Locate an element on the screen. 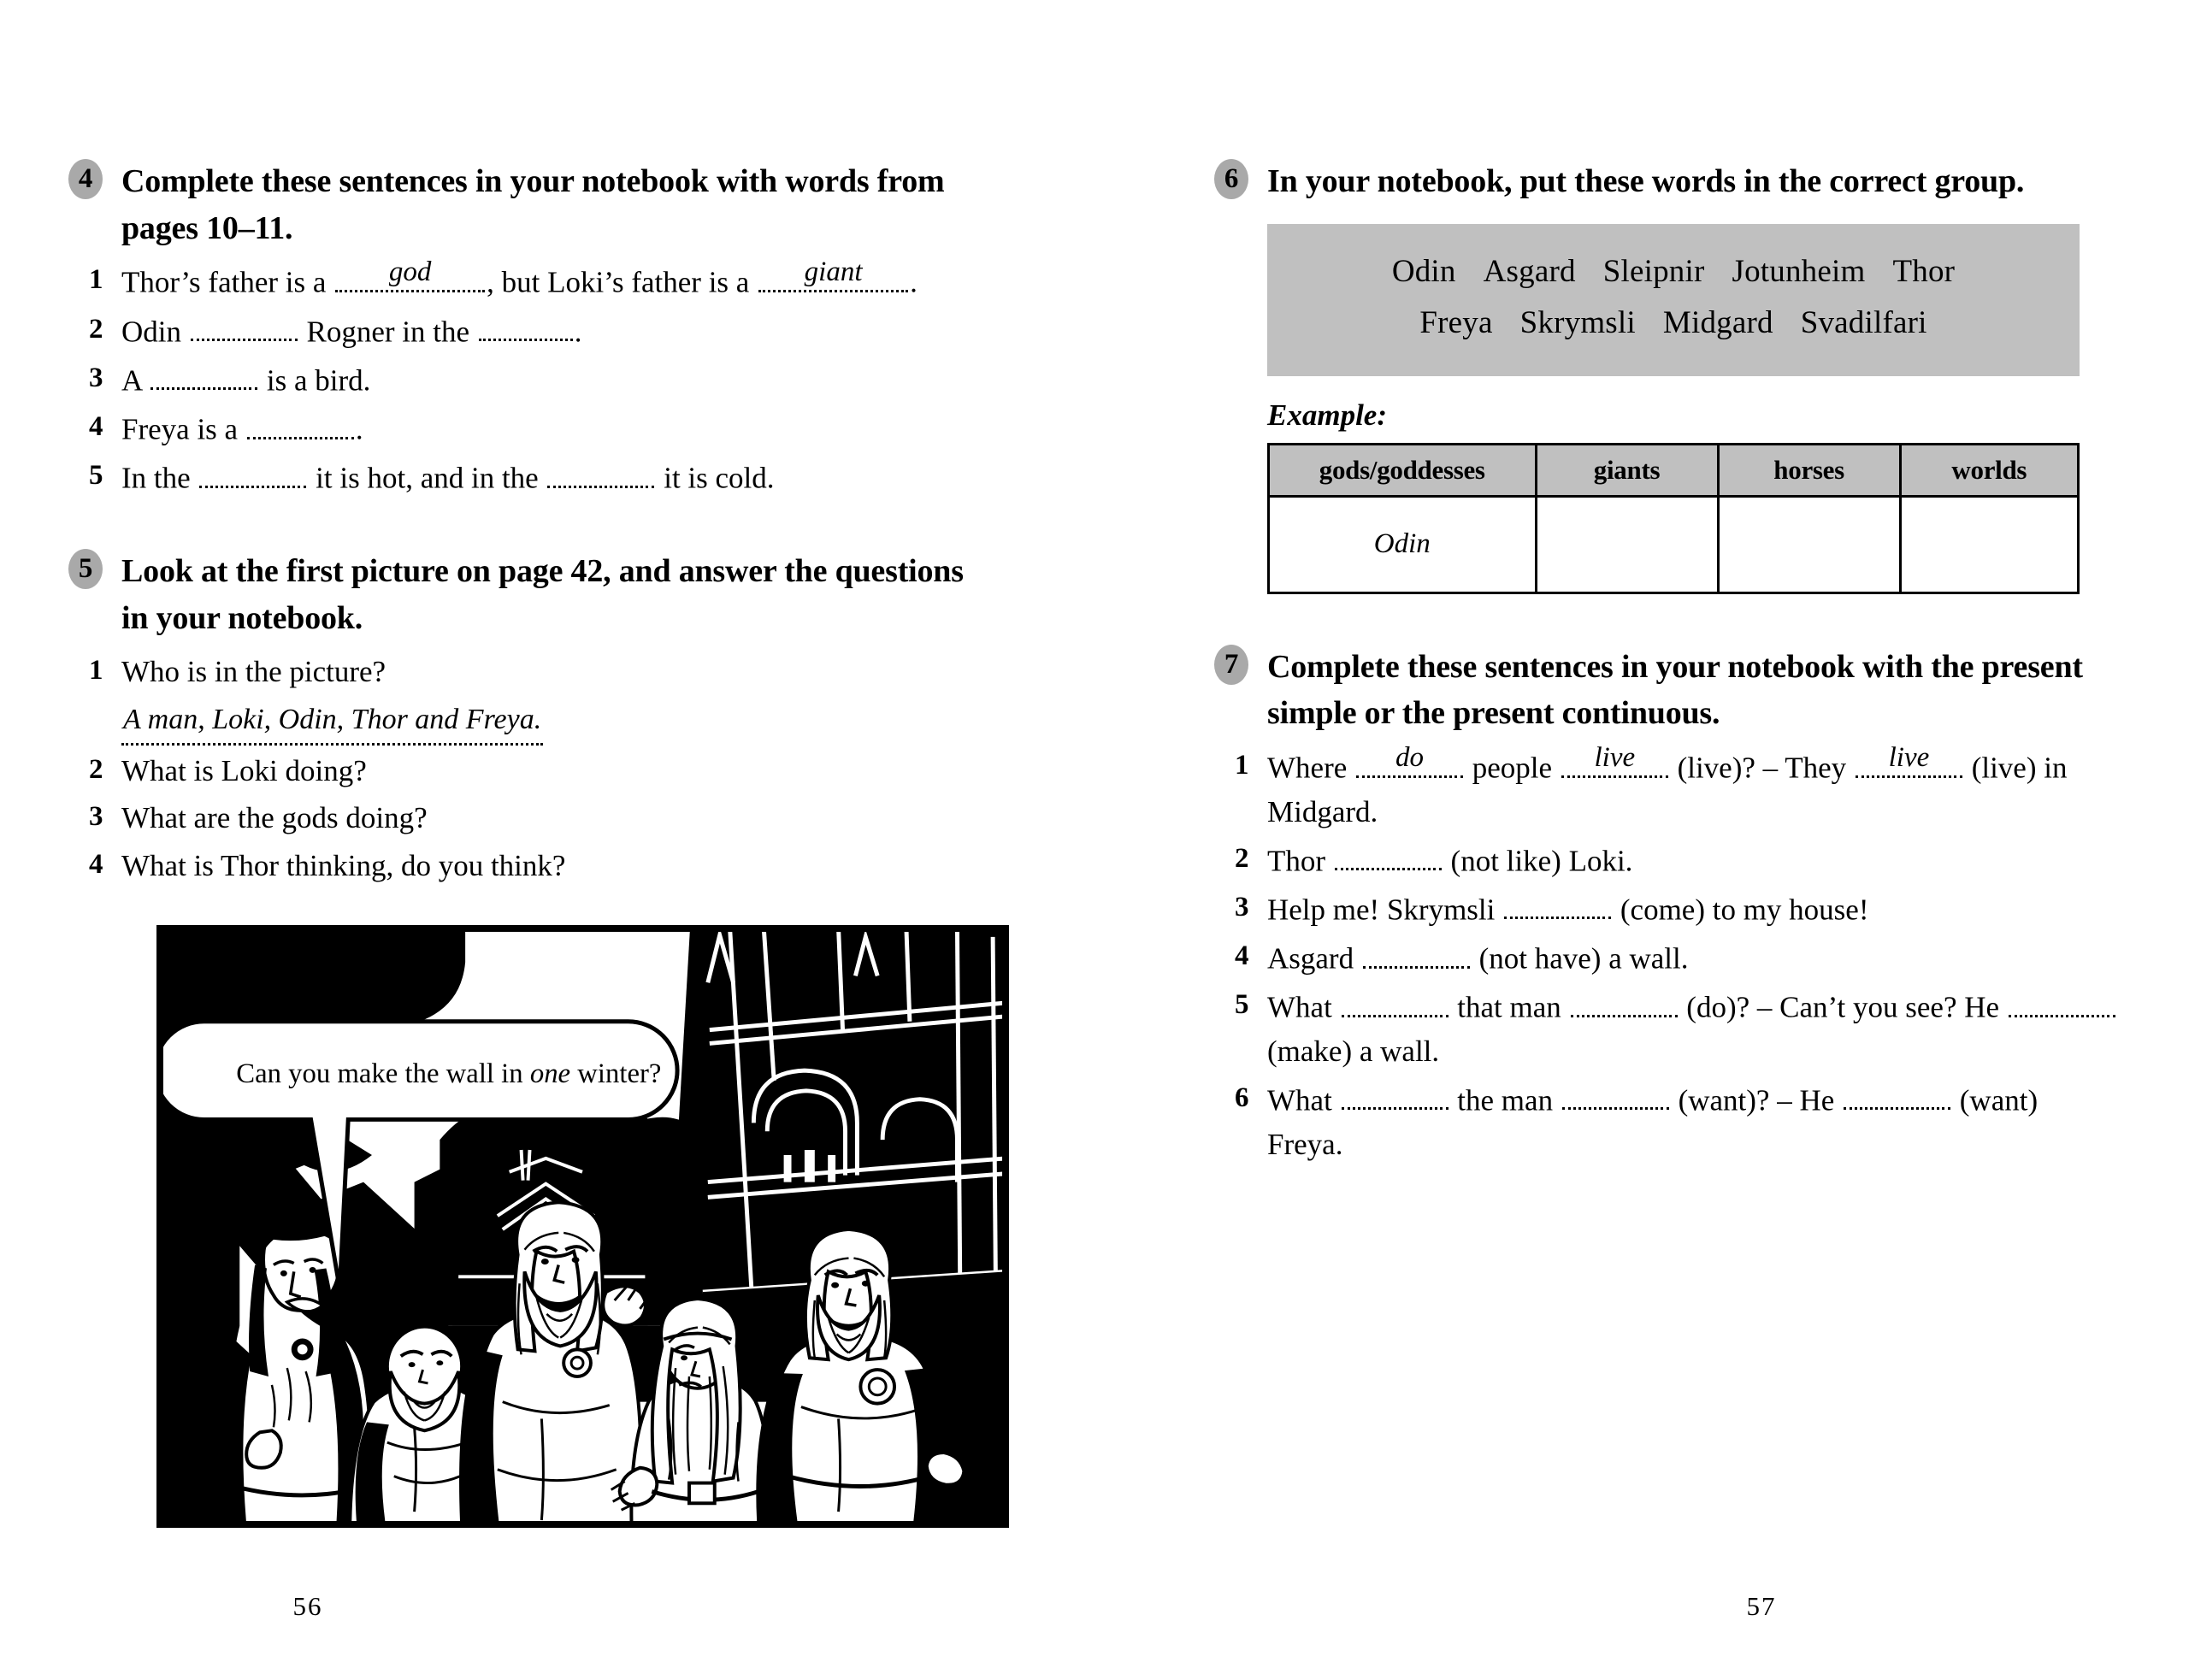 This screenshot has height=1680, width=2189. example-label: Example: is located at coordinates (1327, 415).